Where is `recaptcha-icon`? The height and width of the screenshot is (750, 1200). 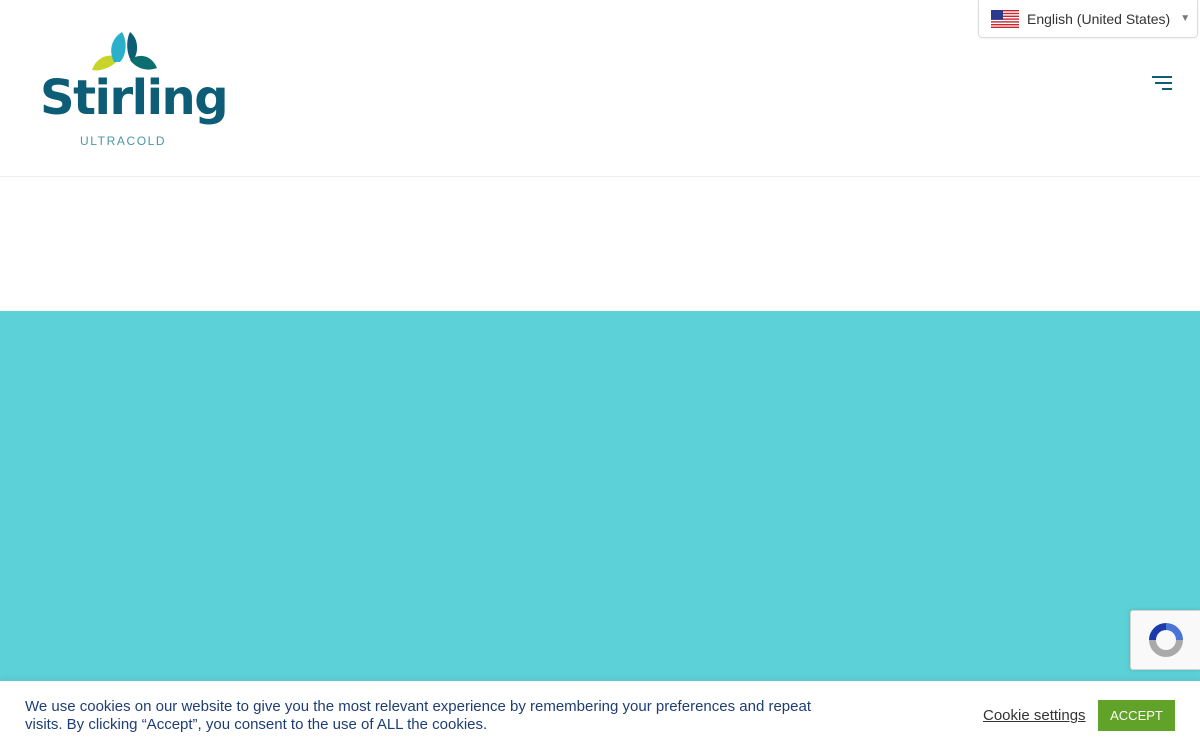 recaptcha-icon is located at coordinates (1166, 640).